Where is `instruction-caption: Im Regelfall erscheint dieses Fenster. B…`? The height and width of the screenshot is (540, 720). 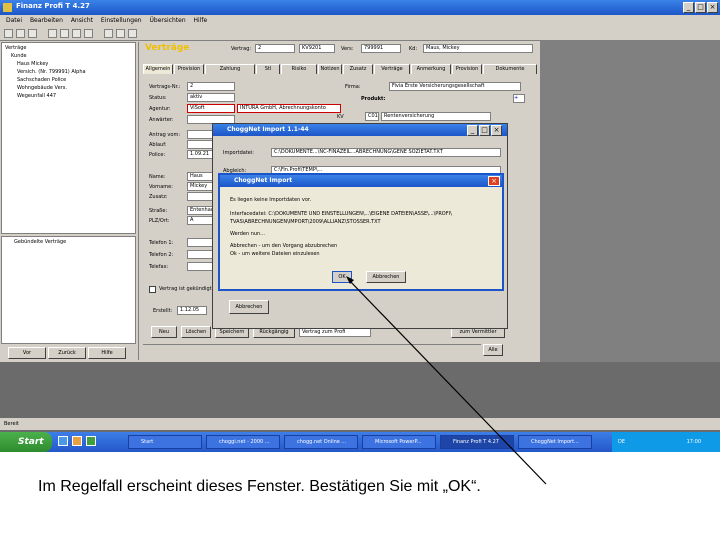
instruction-caption: Im Regelfall erscheint dieses Fenster. B… is located at coordinates (259, 486).